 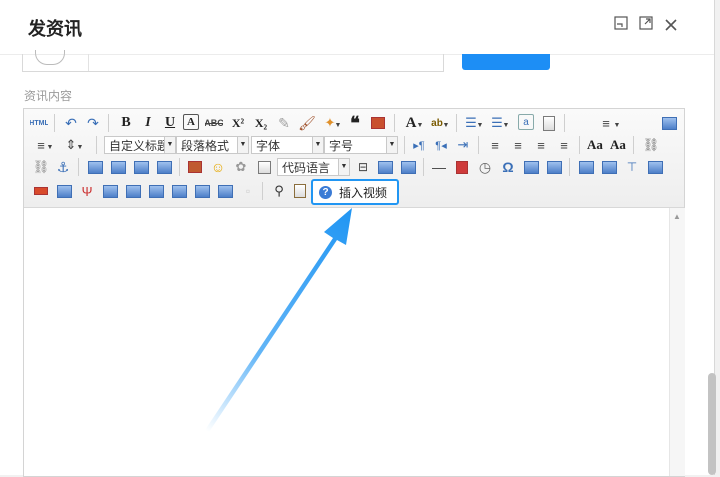 I want to click on ltr-icon: ▸¶, so click(x=419, y=145).